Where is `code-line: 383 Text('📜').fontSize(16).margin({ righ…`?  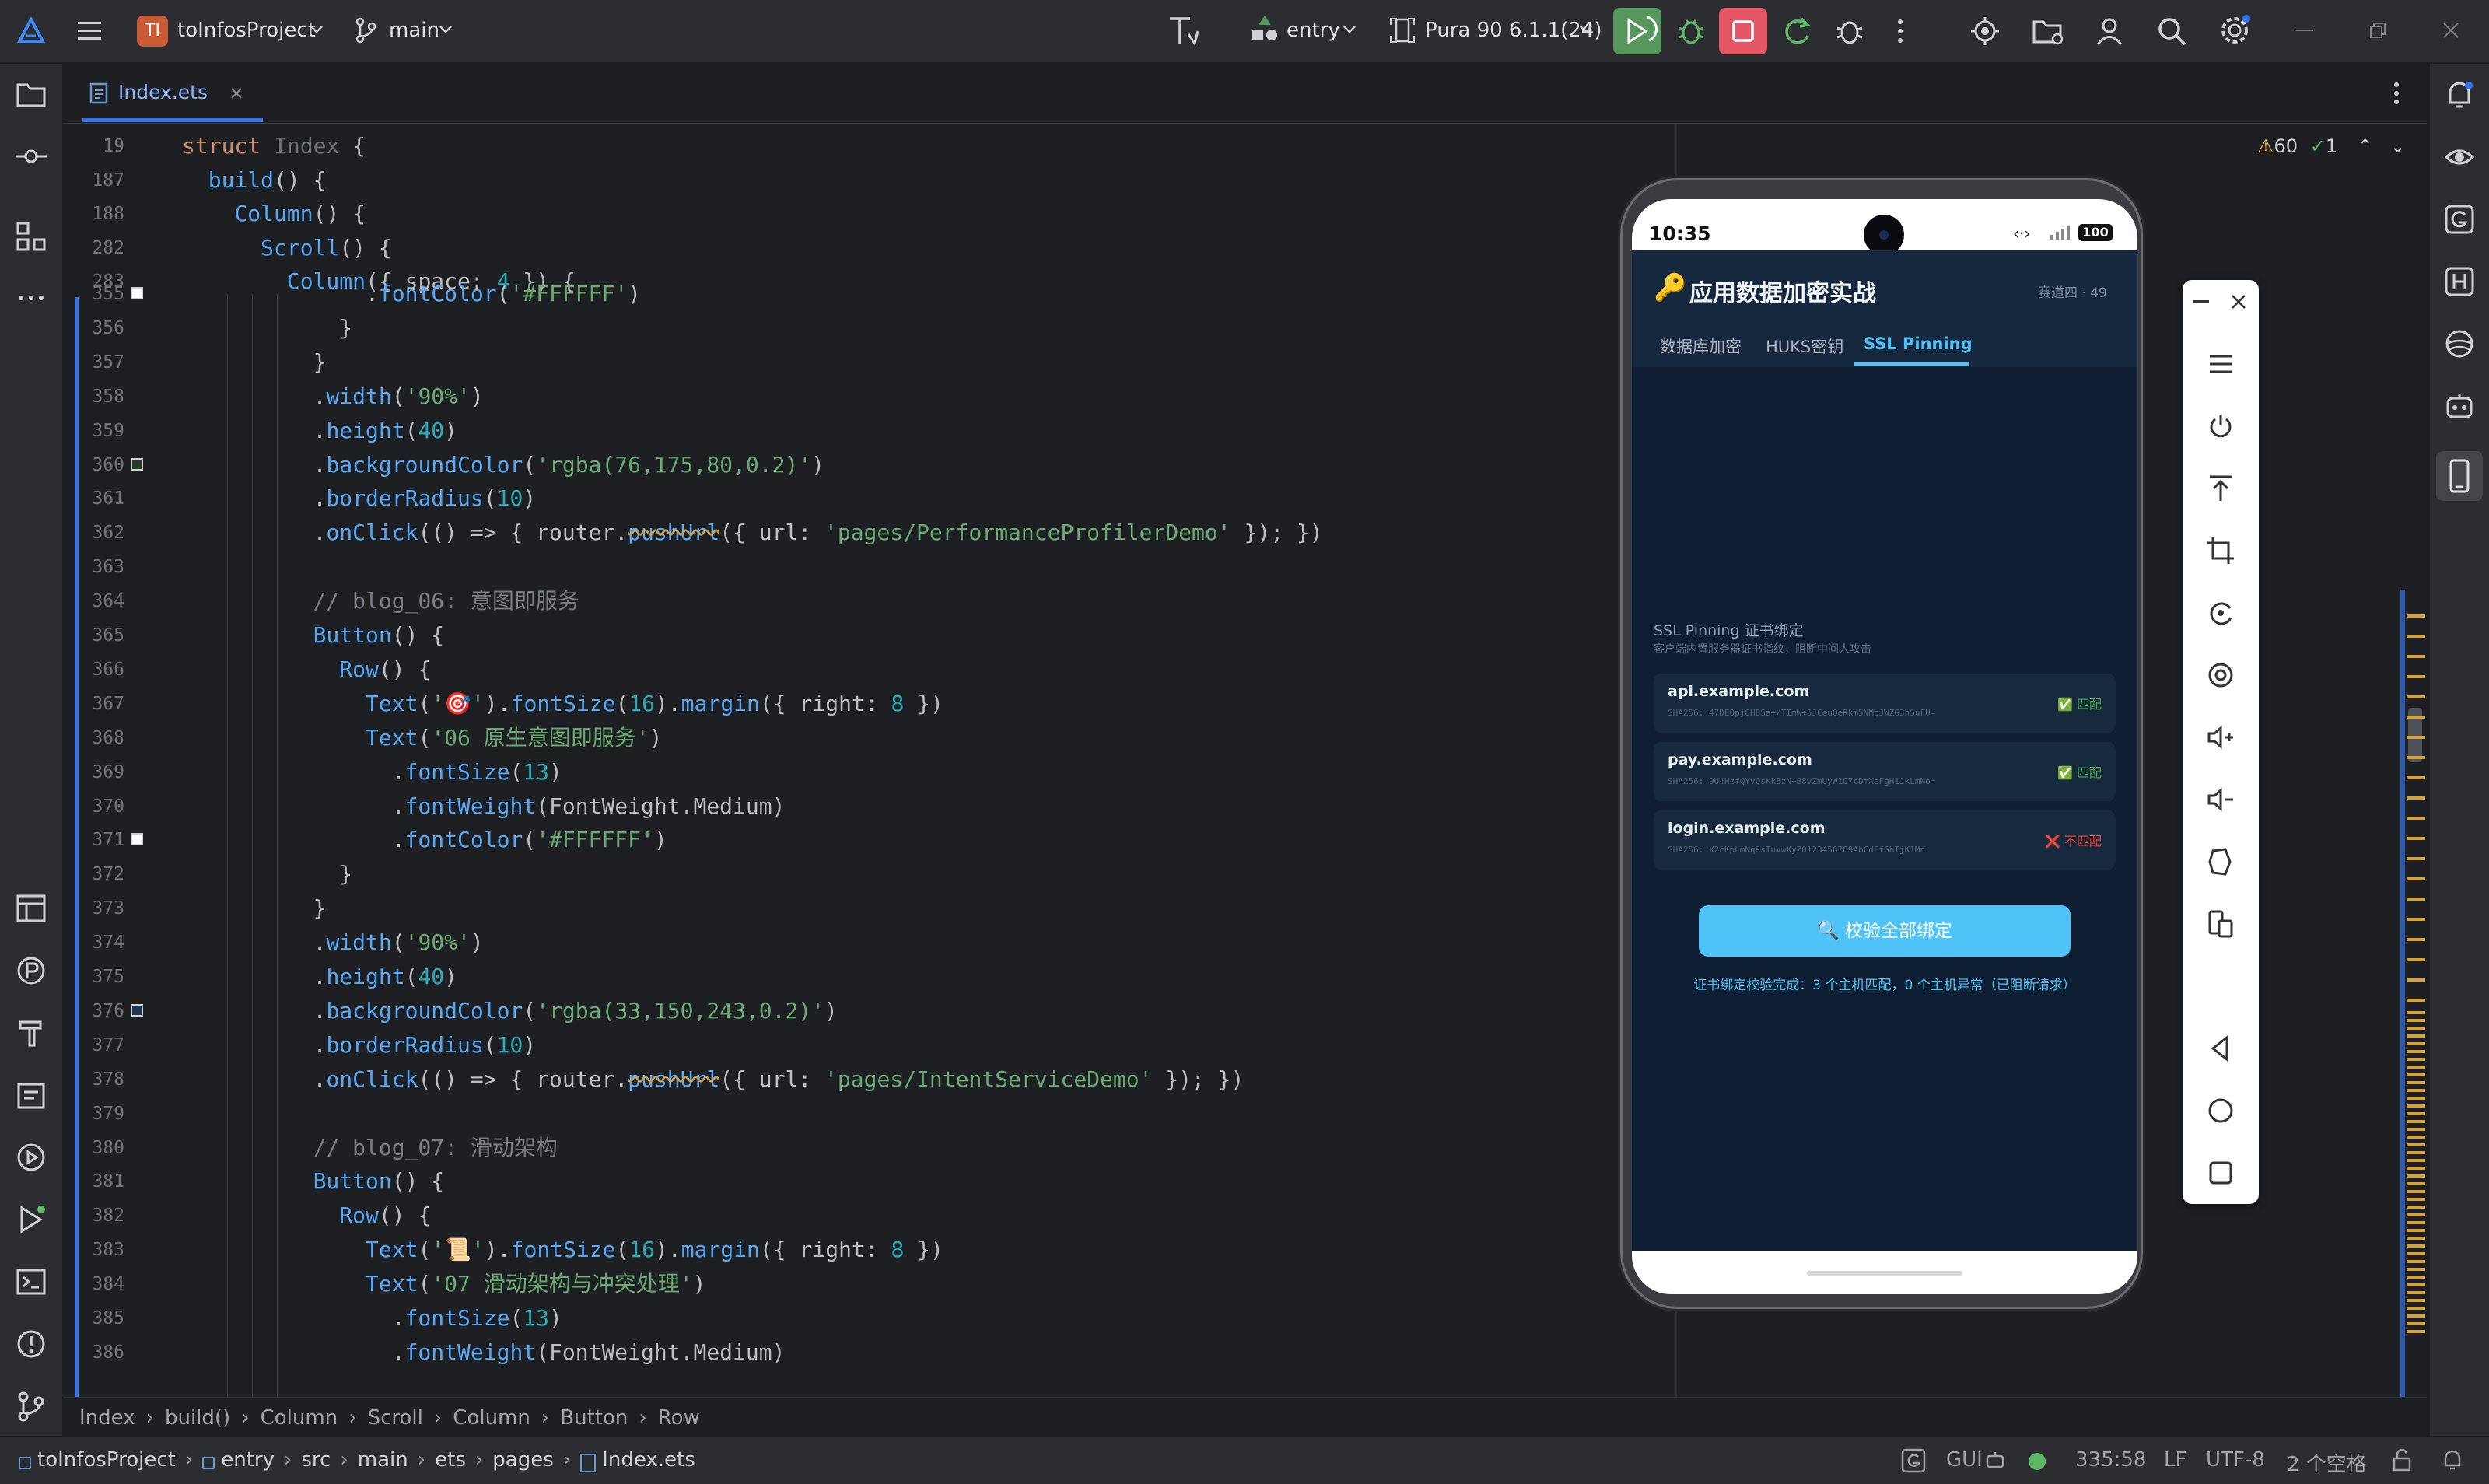
code-line: 383 Text('📜').fontSize(16).margin({ righ… is located at coordinates (842, 1250).